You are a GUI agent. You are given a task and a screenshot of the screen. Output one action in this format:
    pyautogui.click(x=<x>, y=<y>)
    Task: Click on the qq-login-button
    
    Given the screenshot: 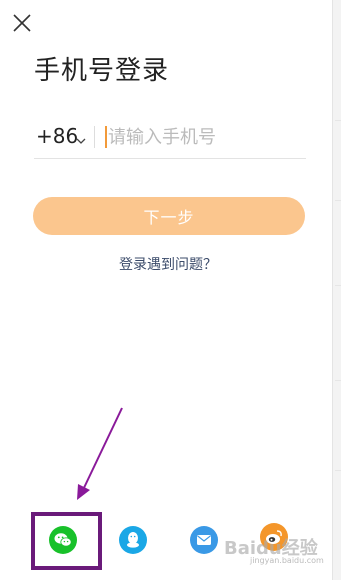 What is the action you would take?
    pyautogui.click(x=133, y=540)
    